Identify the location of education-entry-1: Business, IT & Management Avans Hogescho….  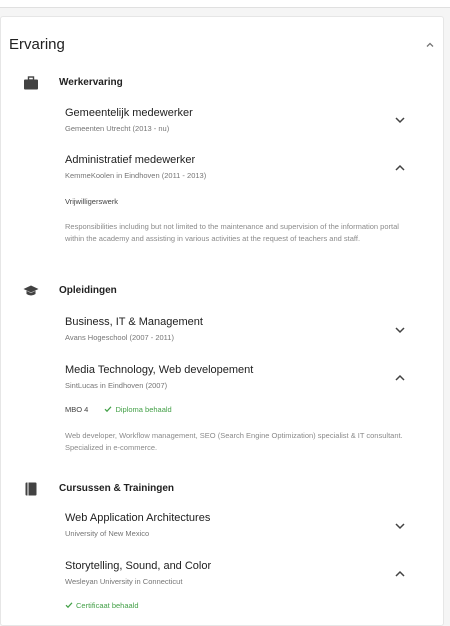
(240, 329).